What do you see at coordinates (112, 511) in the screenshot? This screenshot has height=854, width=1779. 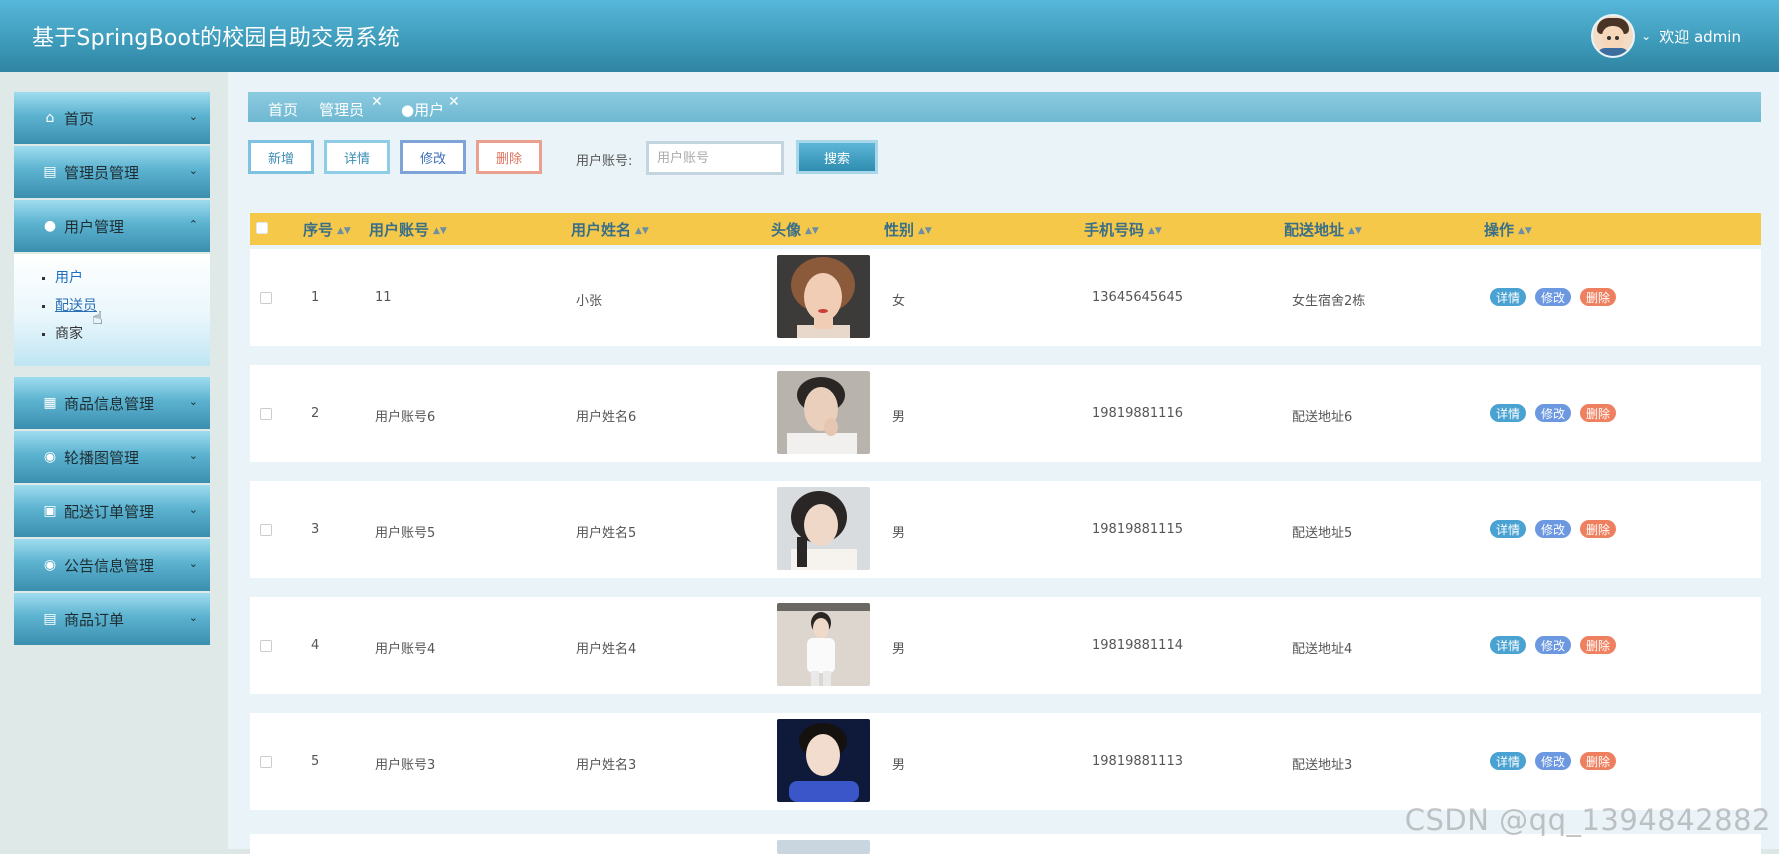 I see `sidebar-item-delivery-order-management: ▣ 配送订单管理 ⌄` at bounding box center [112, 511].